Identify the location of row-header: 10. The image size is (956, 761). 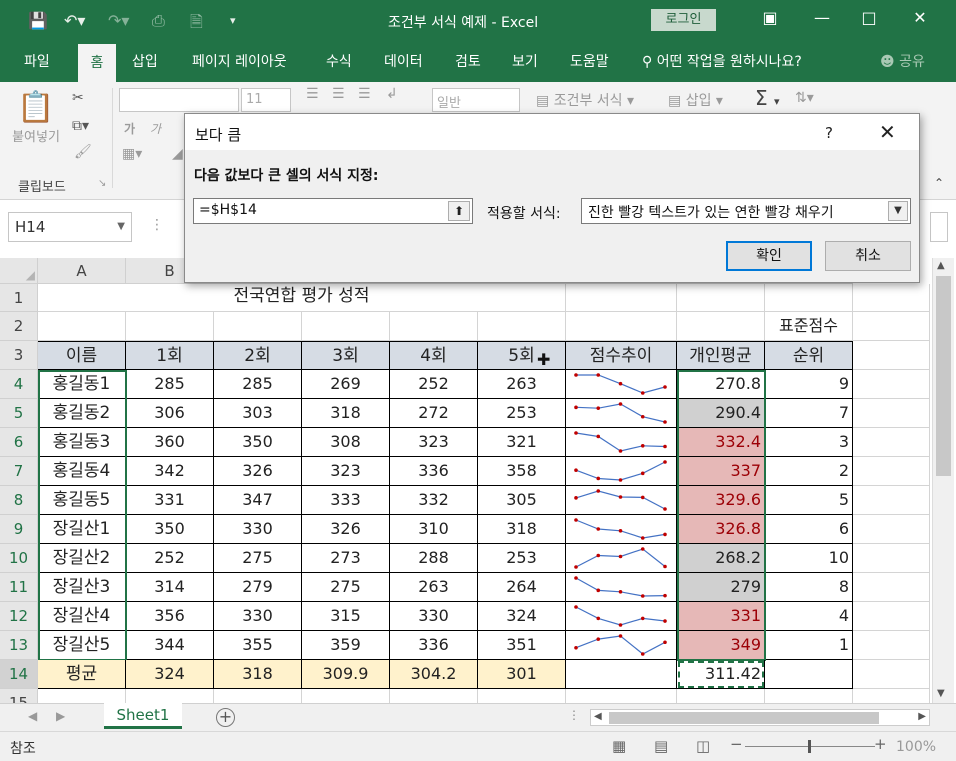
(19, 558).